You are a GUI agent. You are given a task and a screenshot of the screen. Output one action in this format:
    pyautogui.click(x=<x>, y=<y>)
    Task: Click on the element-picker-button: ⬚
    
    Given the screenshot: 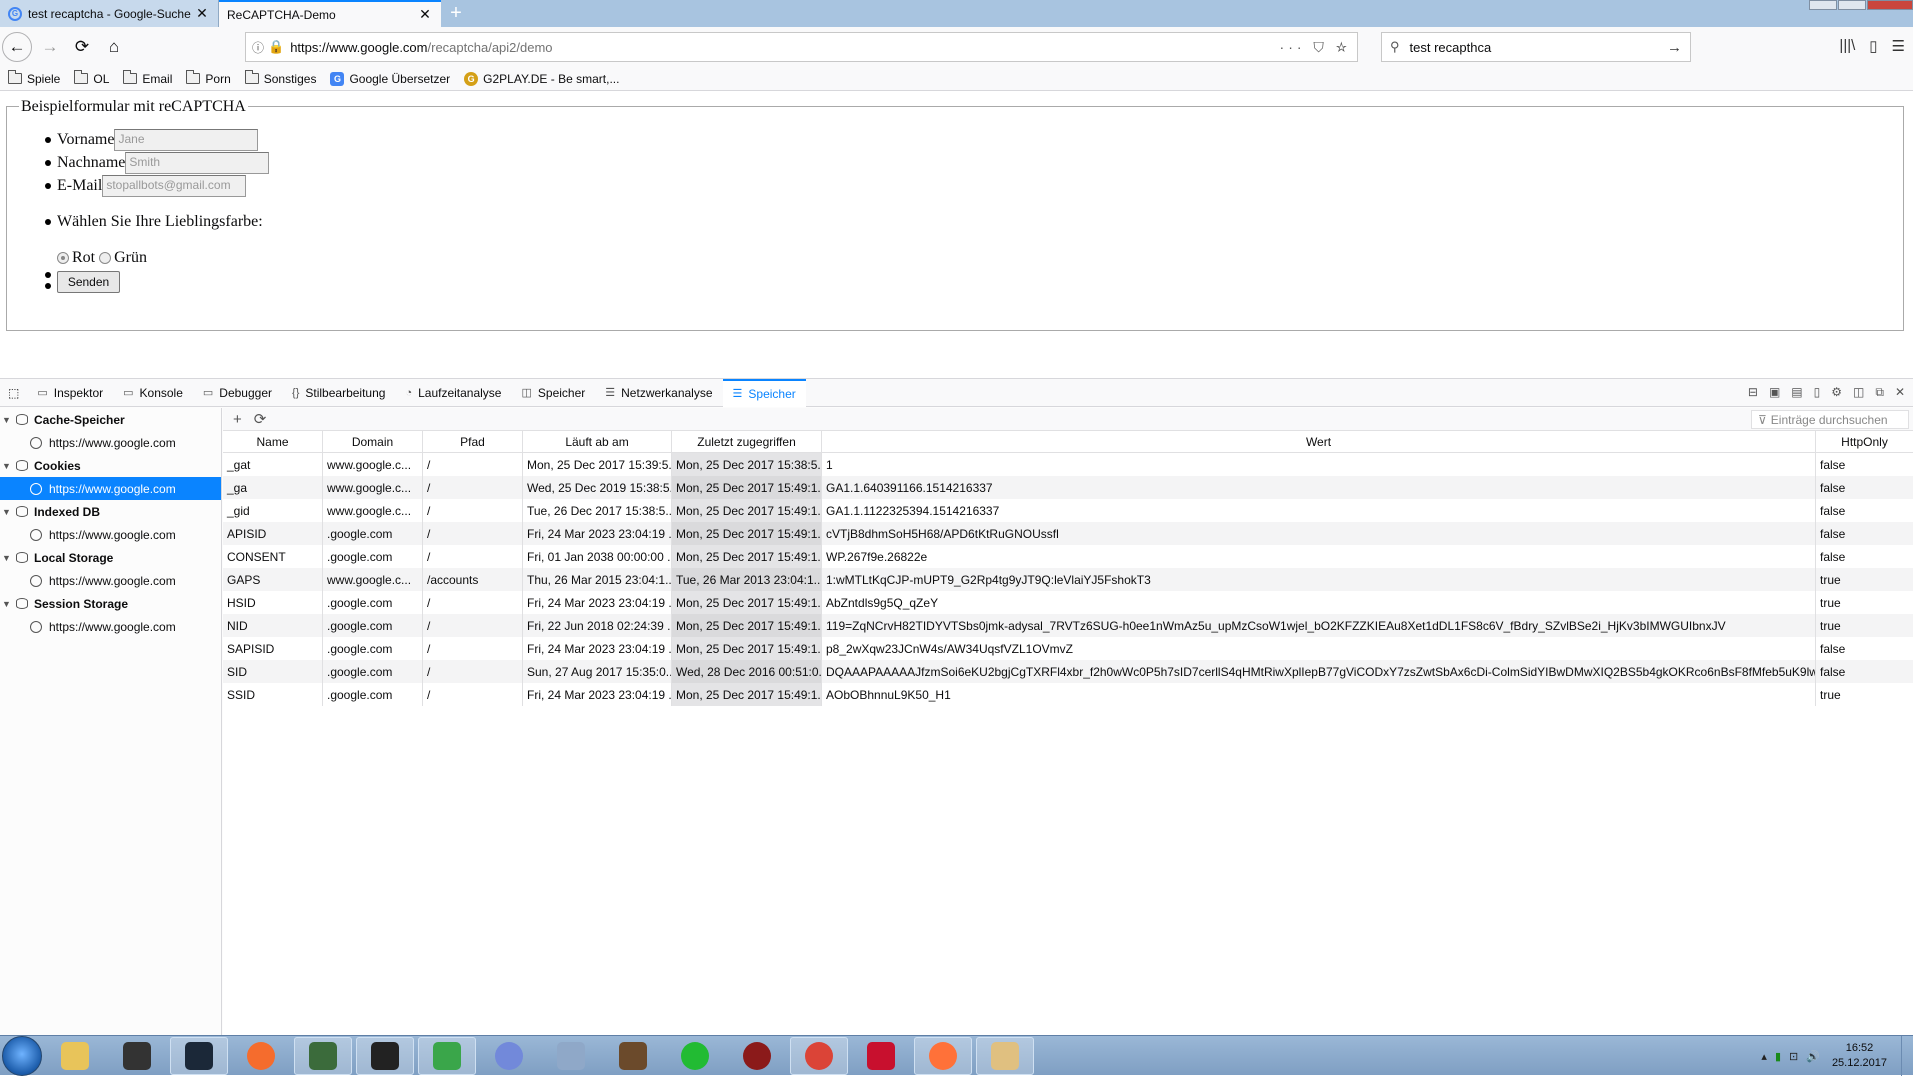 What is the action you would take?
    pyautogui.click(x=13, y=393)
    